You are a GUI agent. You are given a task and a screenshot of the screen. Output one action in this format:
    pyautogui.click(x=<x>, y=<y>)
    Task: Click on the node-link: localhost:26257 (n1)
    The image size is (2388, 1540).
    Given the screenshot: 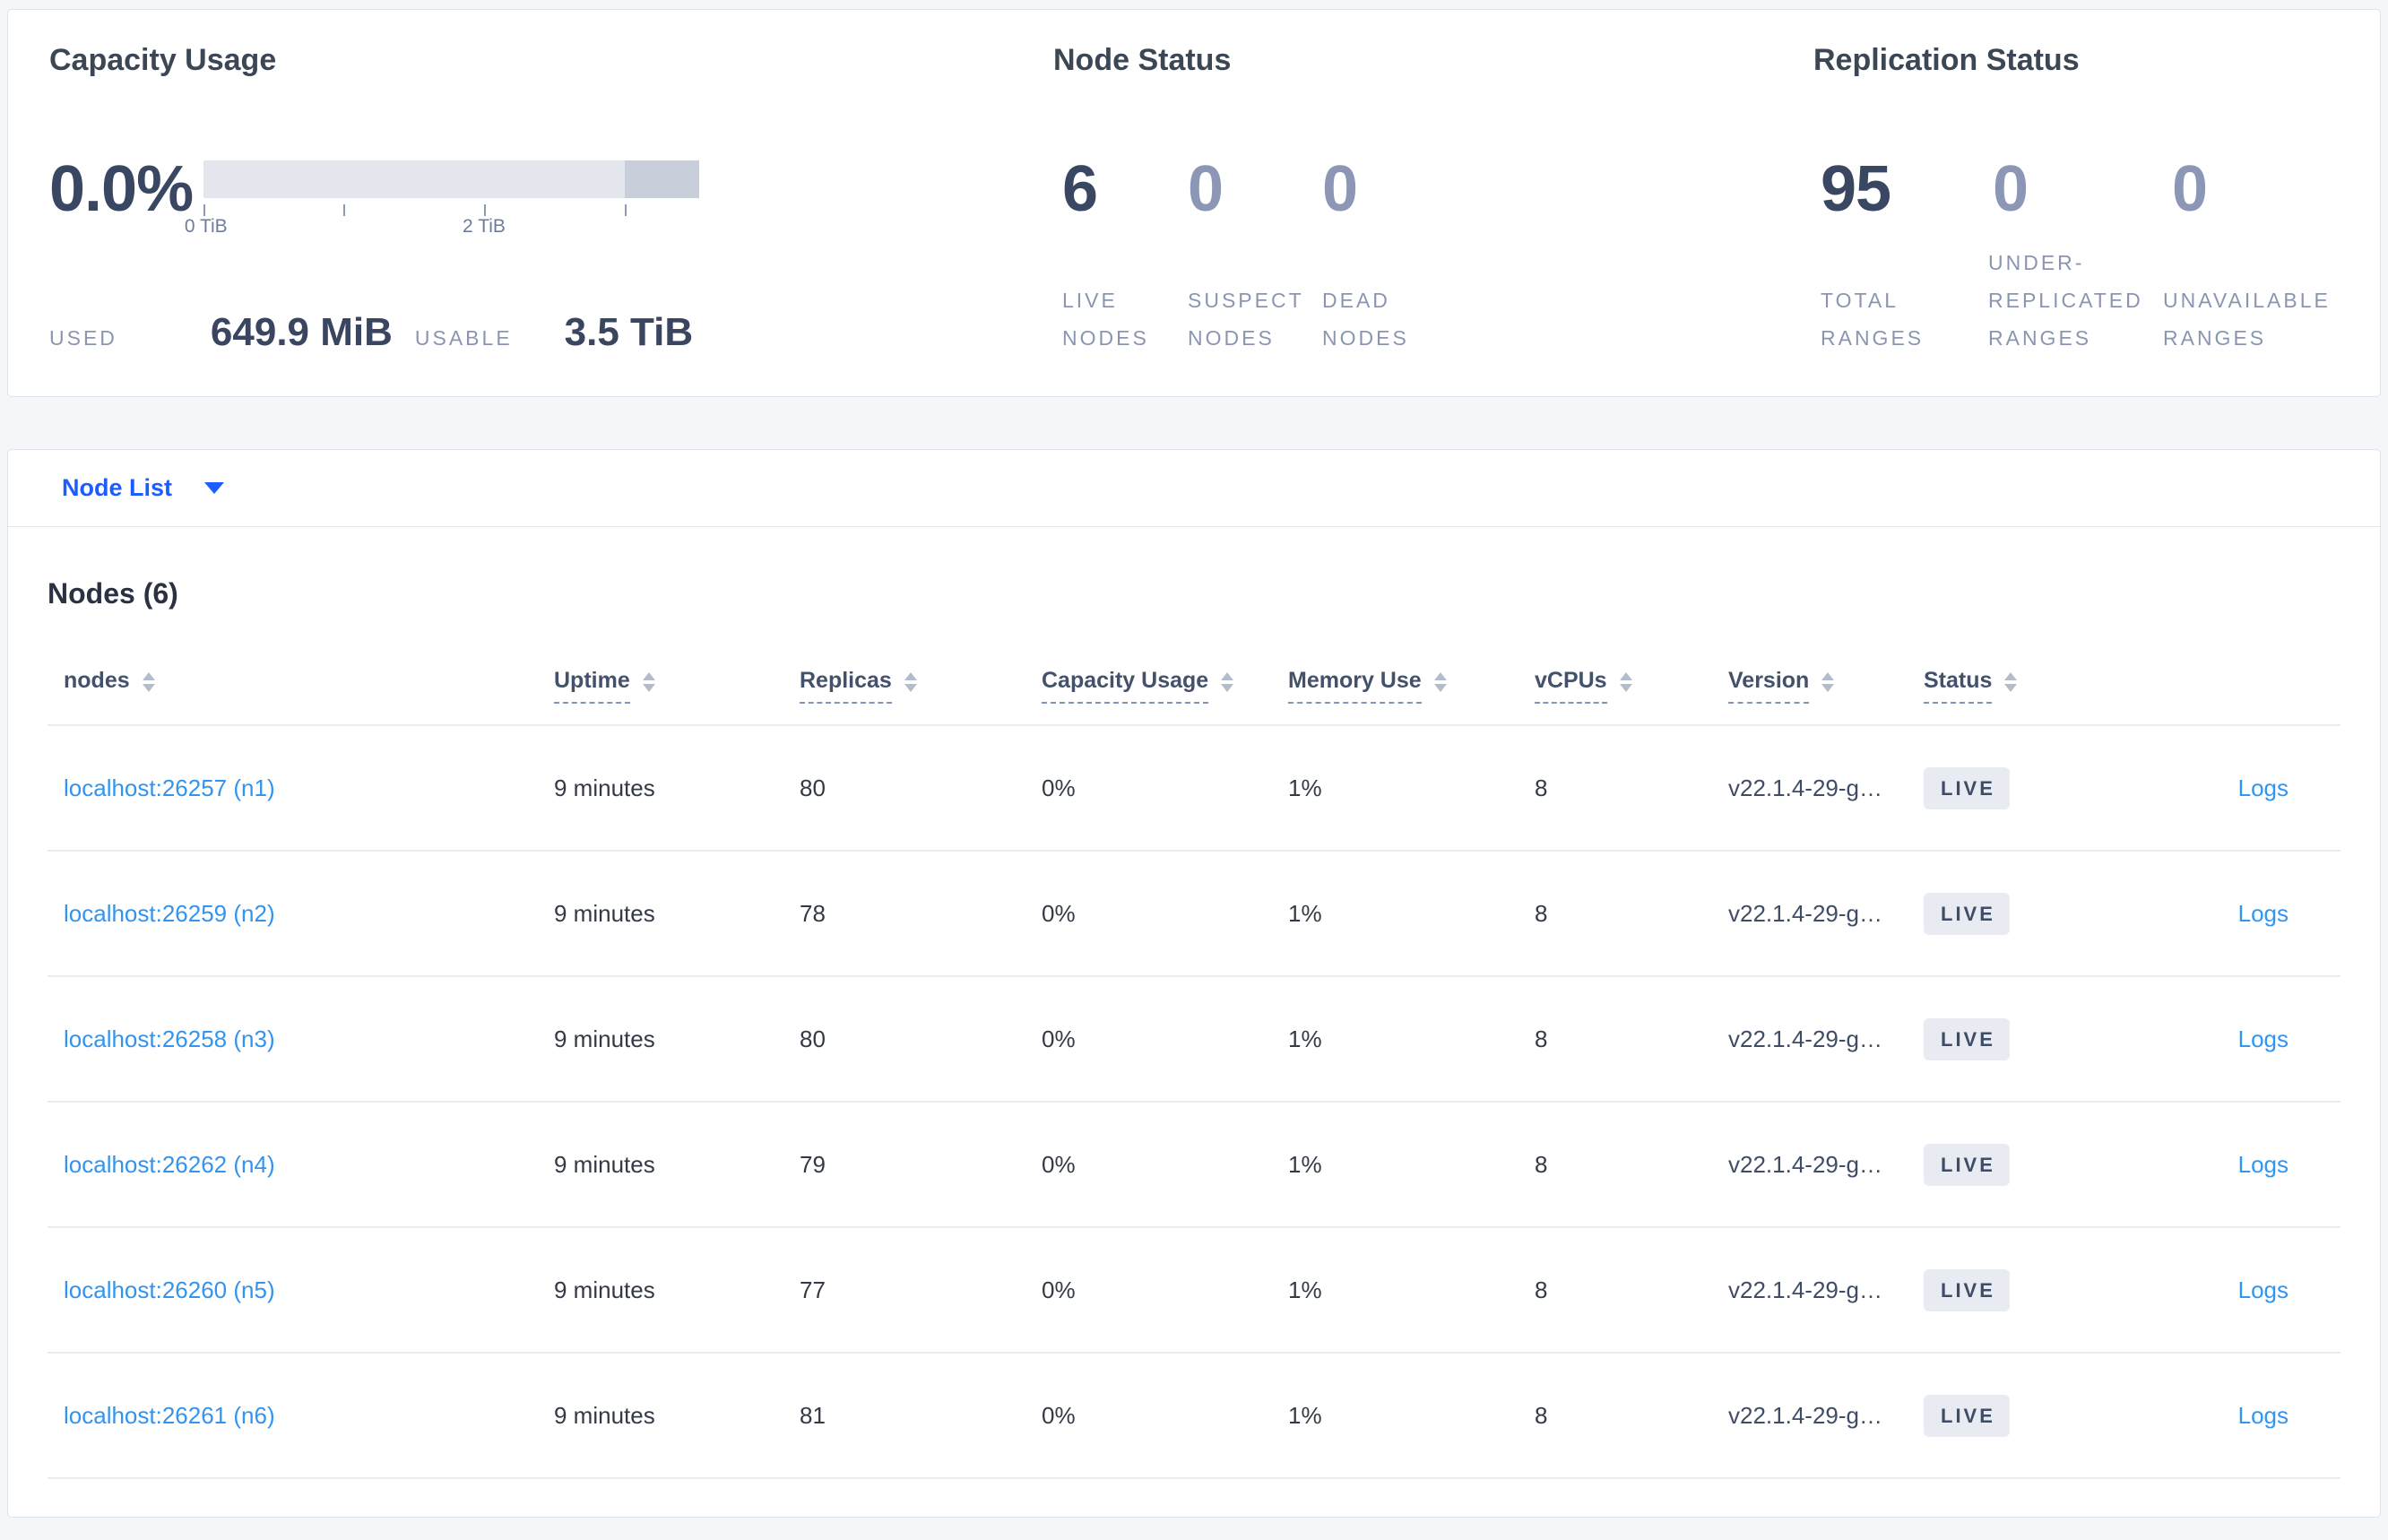 What is the action you would take?
    pyautogui.click(x=169, y=788)
    